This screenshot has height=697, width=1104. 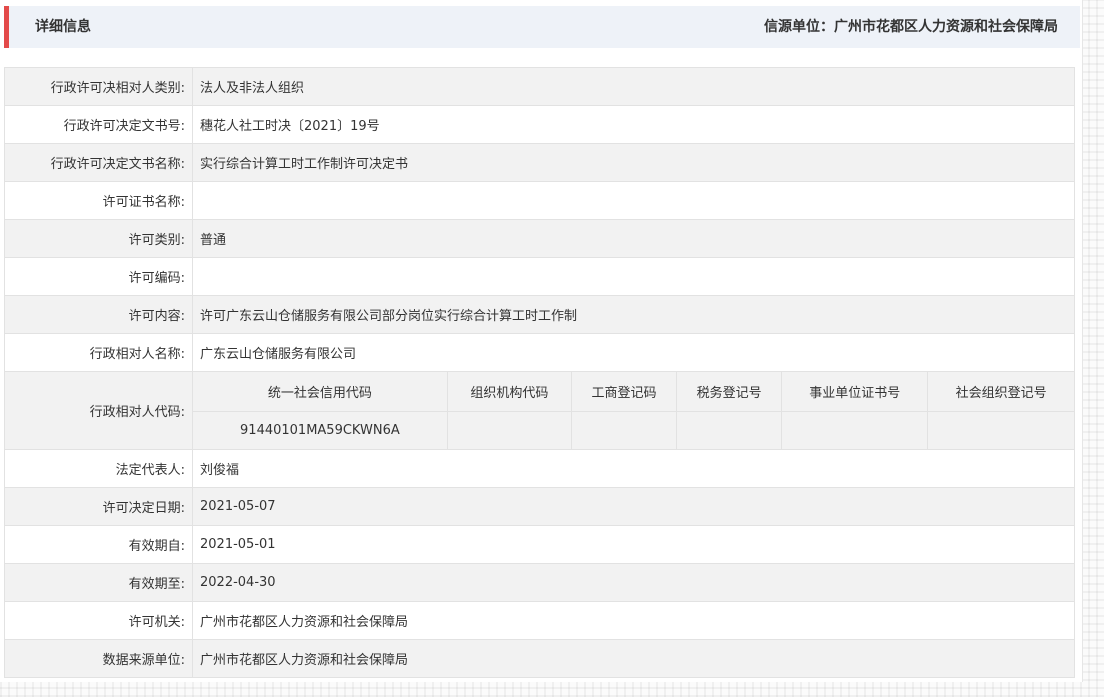 I want to click on code-header: 社会组织登记号, so click(x=1000, y=392).